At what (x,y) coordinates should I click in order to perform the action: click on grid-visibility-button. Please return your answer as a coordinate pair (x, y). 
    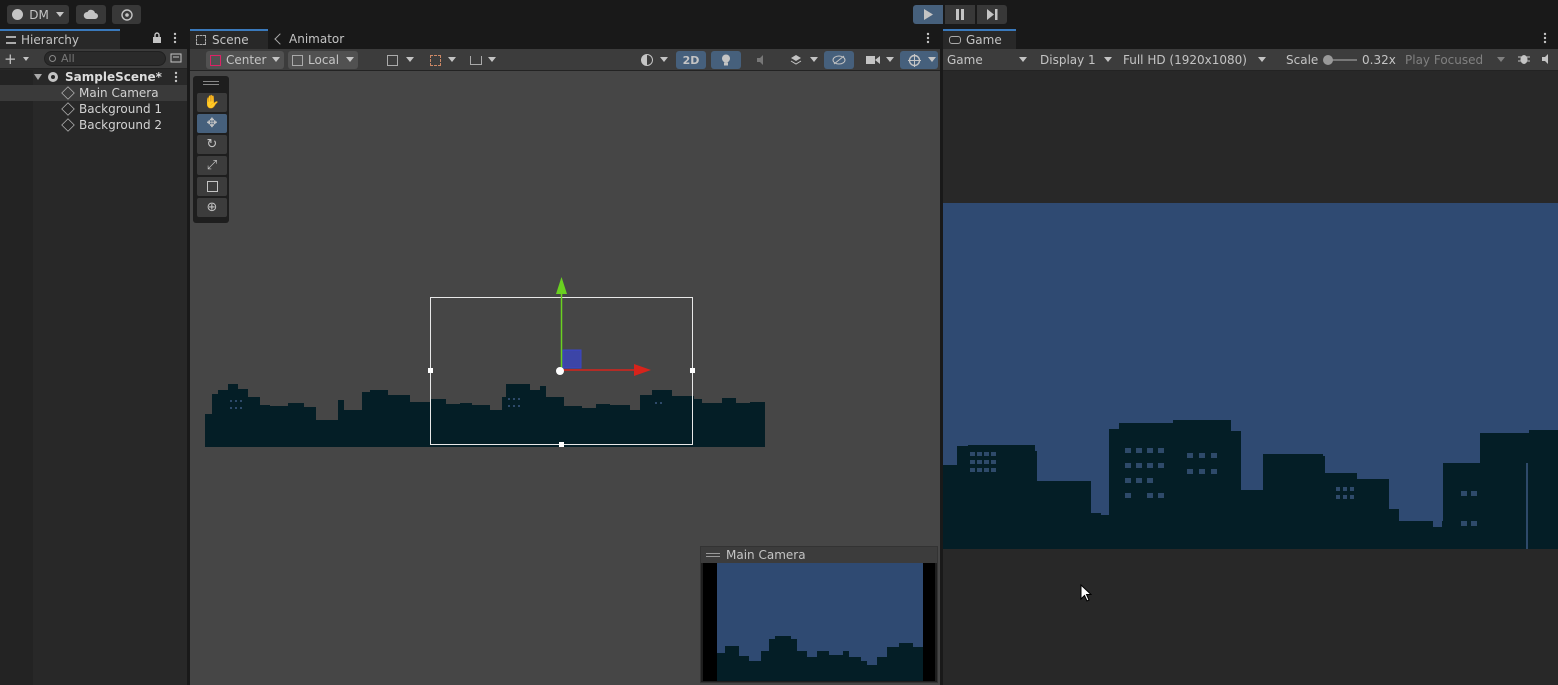
    Looking at the image, I should click on (397, 60).